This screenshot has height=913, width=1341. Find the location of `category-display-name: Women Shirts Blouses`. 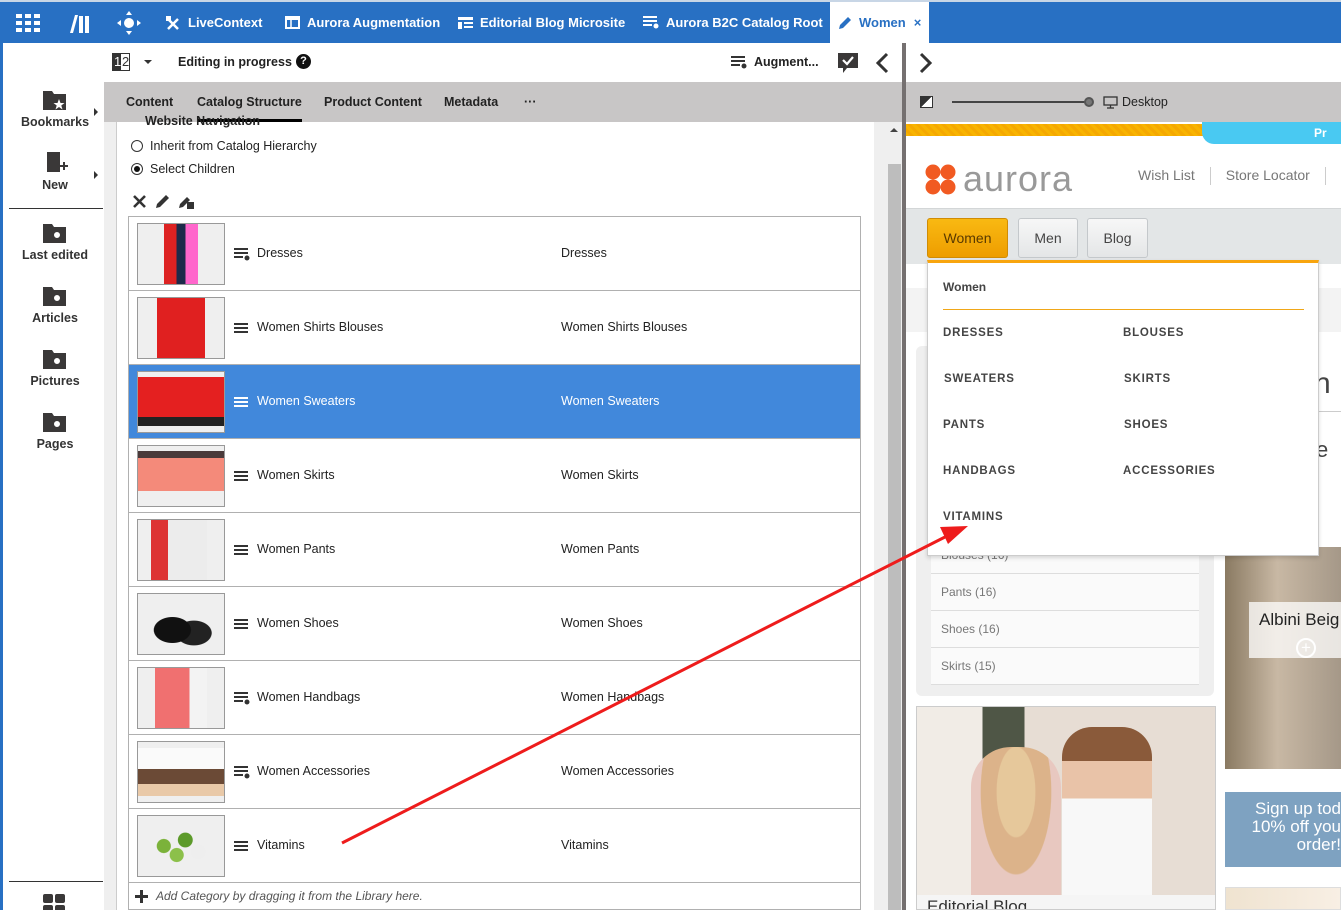

category-display-name: Women Shirts Blouses is located at coordinates (624, 327).